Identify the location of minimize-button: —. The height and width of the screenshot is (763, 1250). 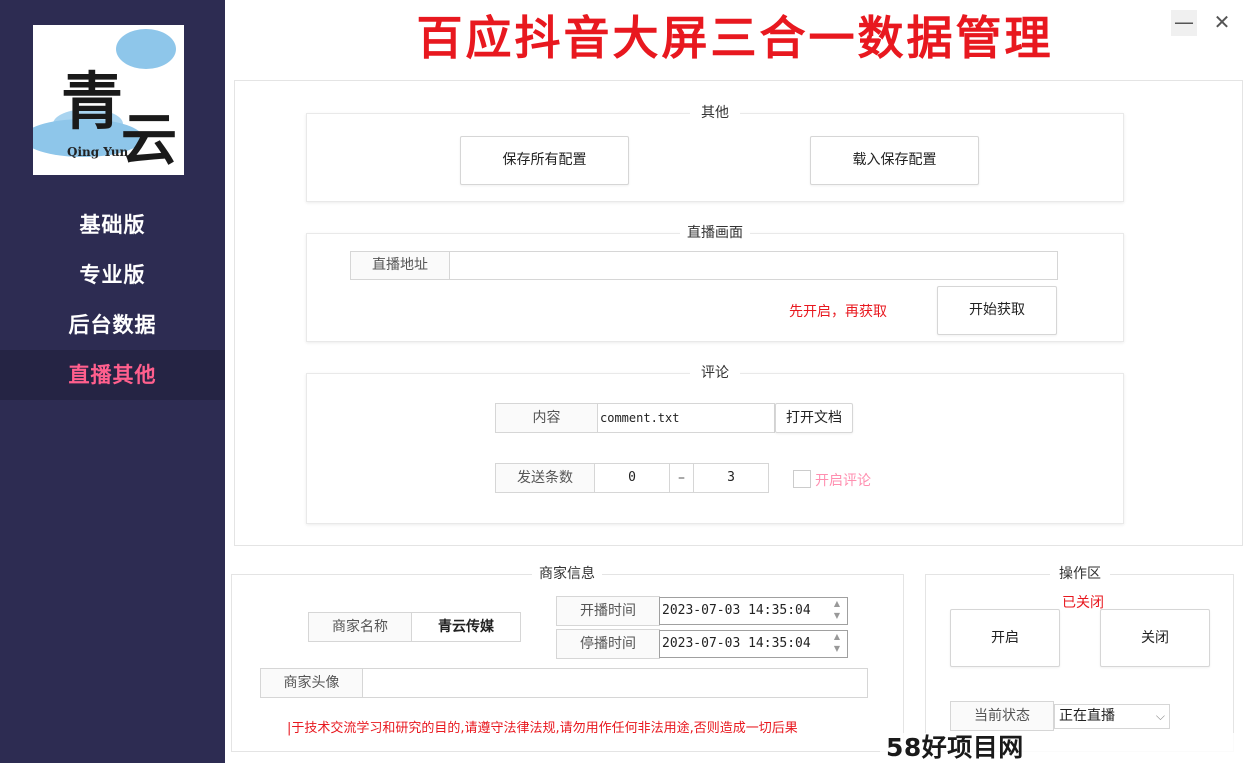
(1184, 23).